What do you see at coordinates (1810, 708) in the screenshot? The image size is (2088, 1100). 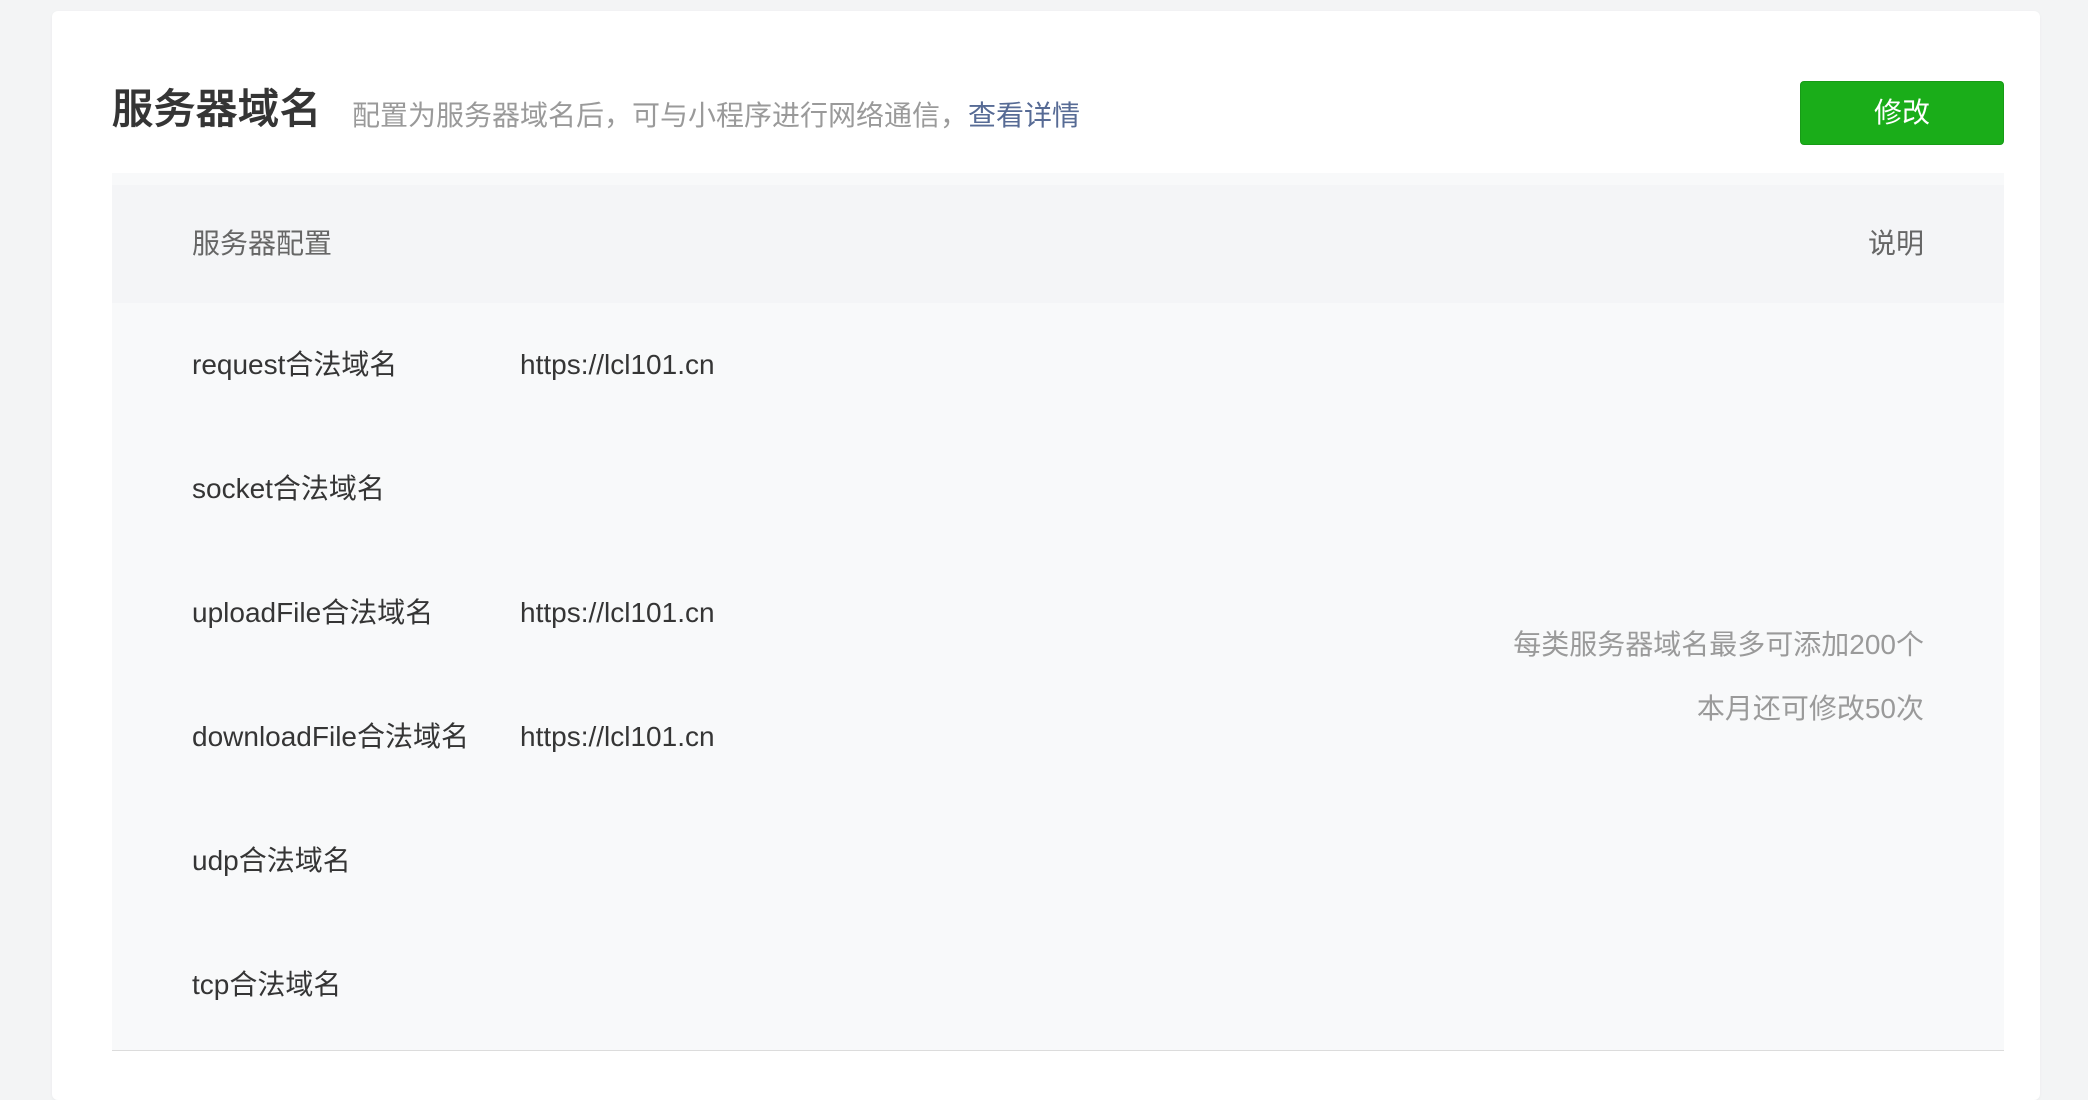 I see `description-remaining-edits: 本月还可修改50次` at bounding box center [1810, 708].